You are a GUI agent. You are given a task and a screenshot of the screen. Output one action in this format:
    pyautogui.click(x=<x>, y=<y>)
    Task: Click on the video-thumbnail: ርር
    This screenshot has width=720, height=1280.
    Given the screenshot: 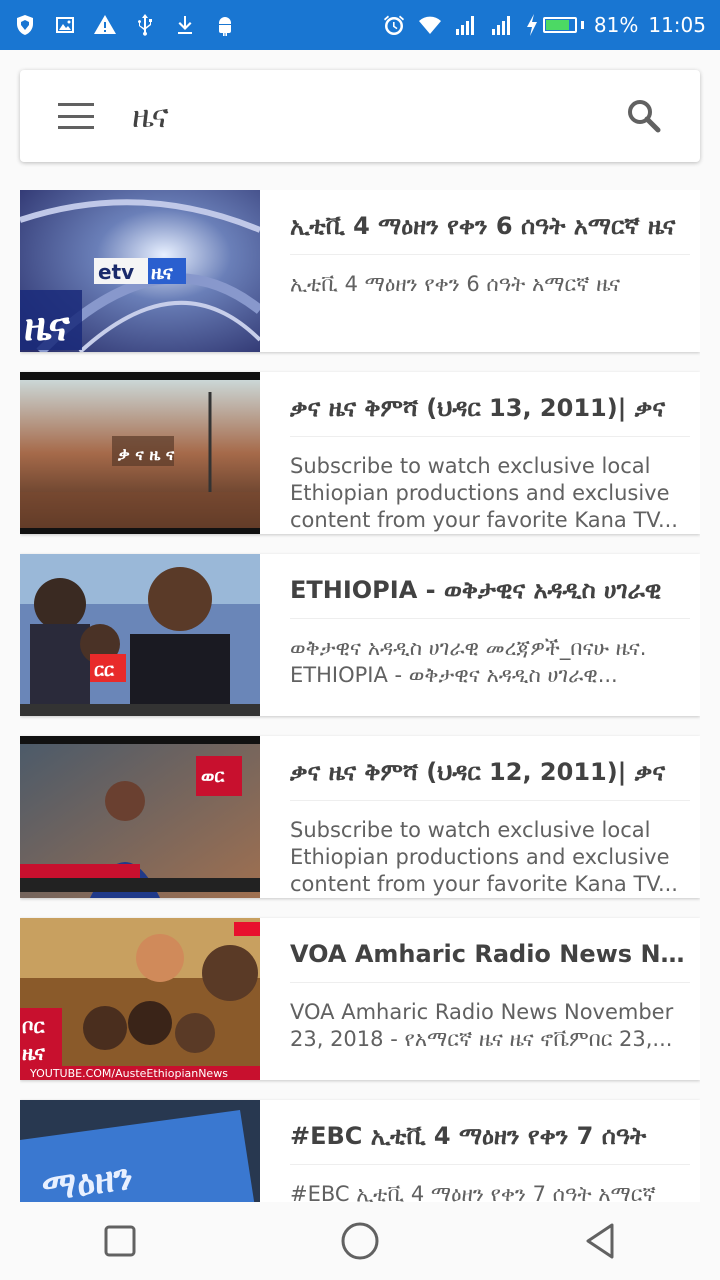 What is the action you would take?
    pyautogui.click(x=140, y=635)
    